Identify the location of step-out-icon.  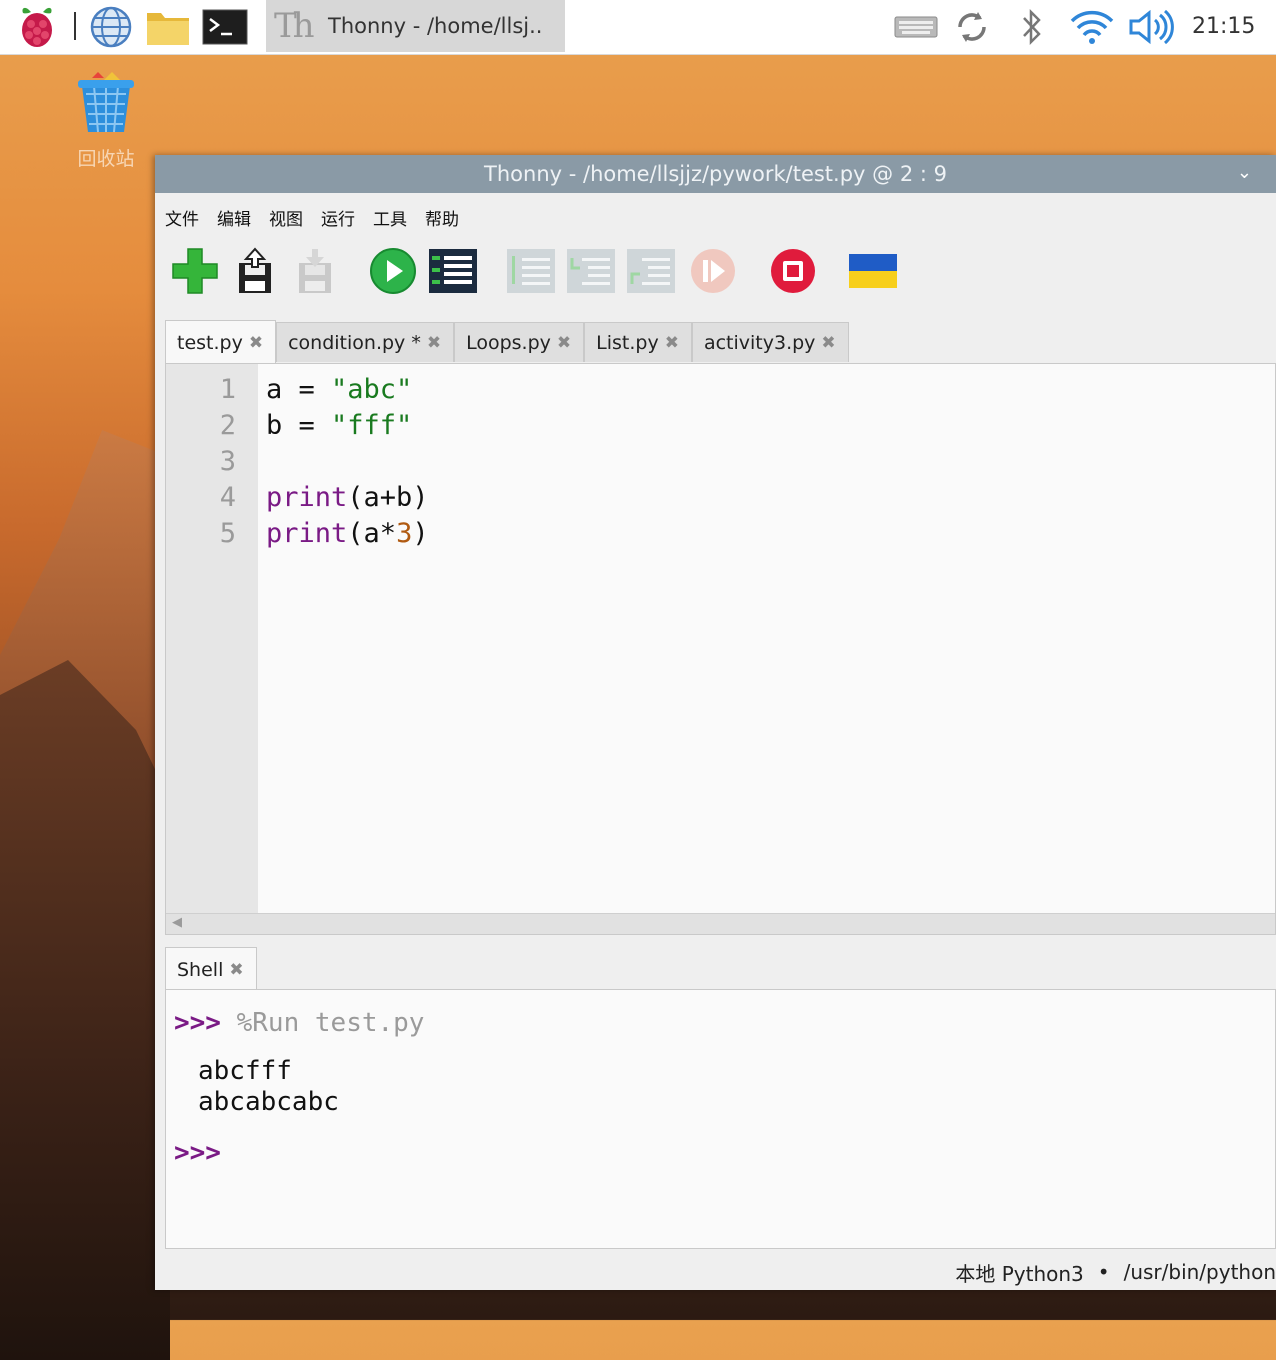
(651, 271).